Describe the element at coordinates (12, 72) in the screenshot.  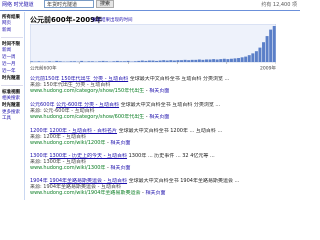
I see `sidebar-item: 近一年` at that location.